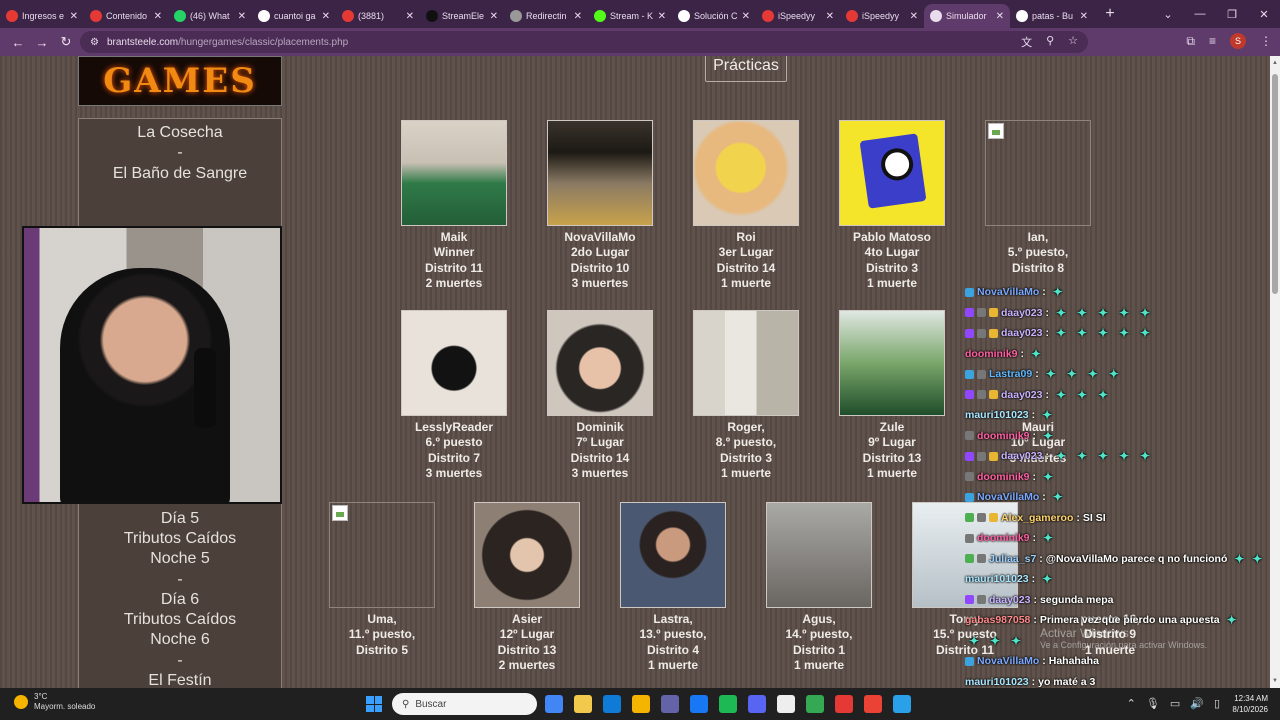  What do you see at coordinates (1050, 42) in the screenshot?
I see `zoom-icon: ⚲` at bounding box center [1050, 42].